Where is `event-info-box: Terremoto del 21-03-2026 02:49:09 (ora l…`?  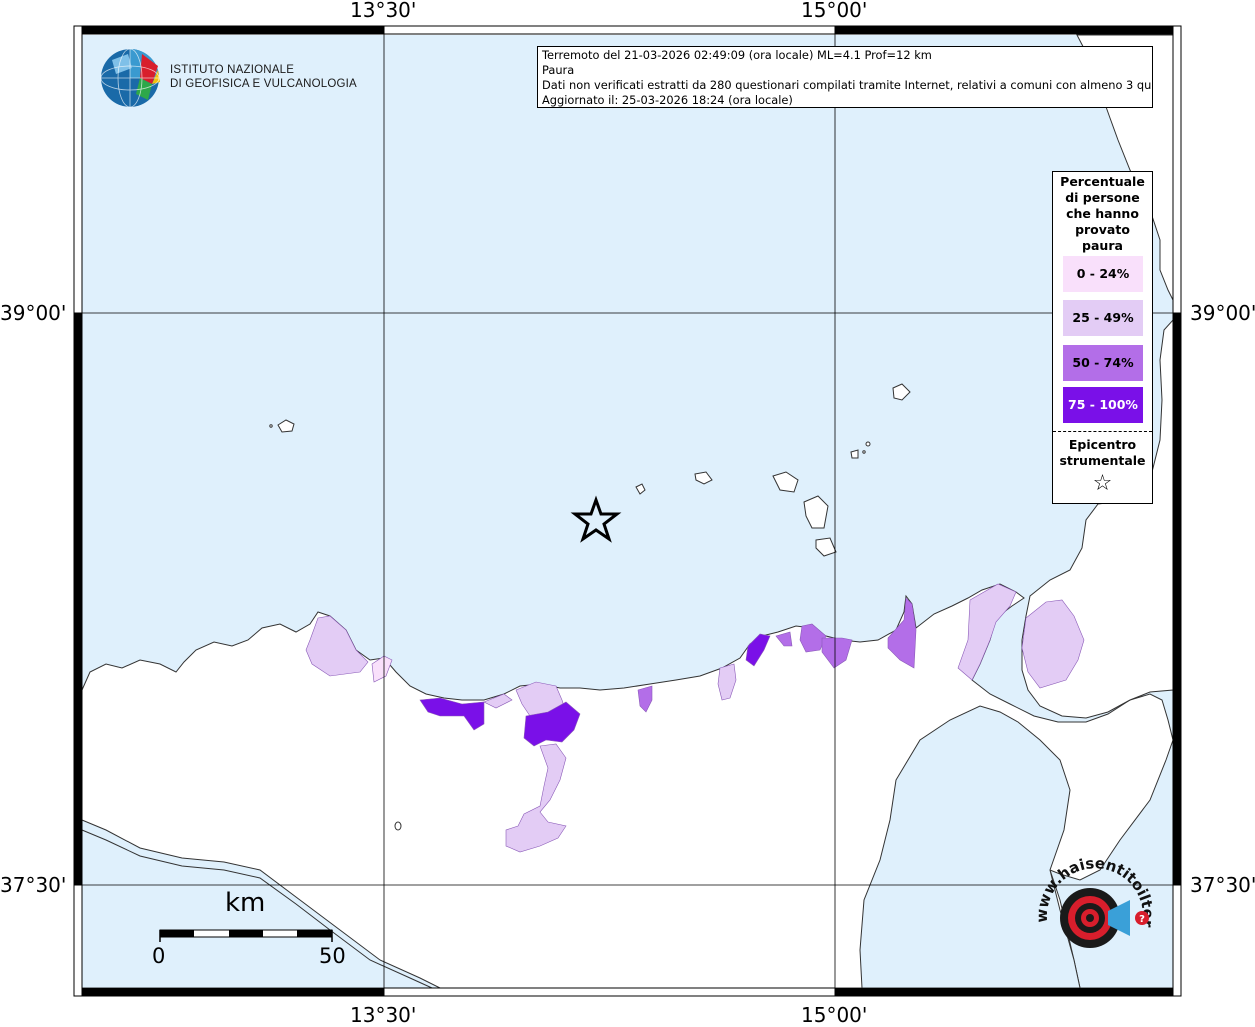
event-info-box: Terremoto del 21-03-2026 02:49:09 (ora l… is located at coordinates (845, 77).